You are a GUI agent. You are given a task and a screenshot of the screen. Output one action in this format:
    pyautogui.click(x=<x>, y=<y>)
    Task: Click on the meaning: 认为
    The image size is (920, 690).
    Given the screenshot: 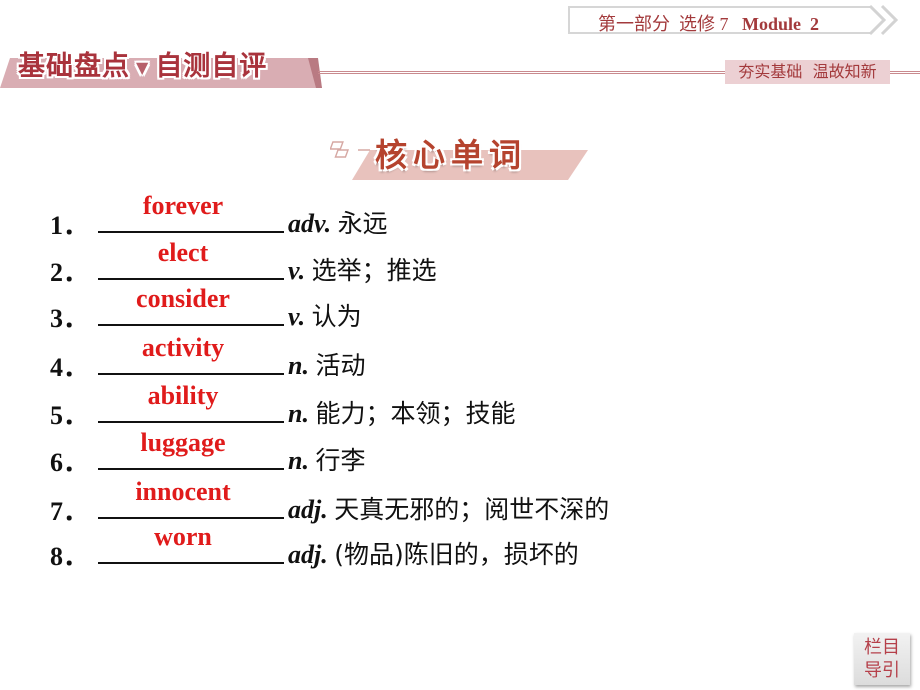 What is the action you would take?
    pyautogui.click(x=336, y=316)
    